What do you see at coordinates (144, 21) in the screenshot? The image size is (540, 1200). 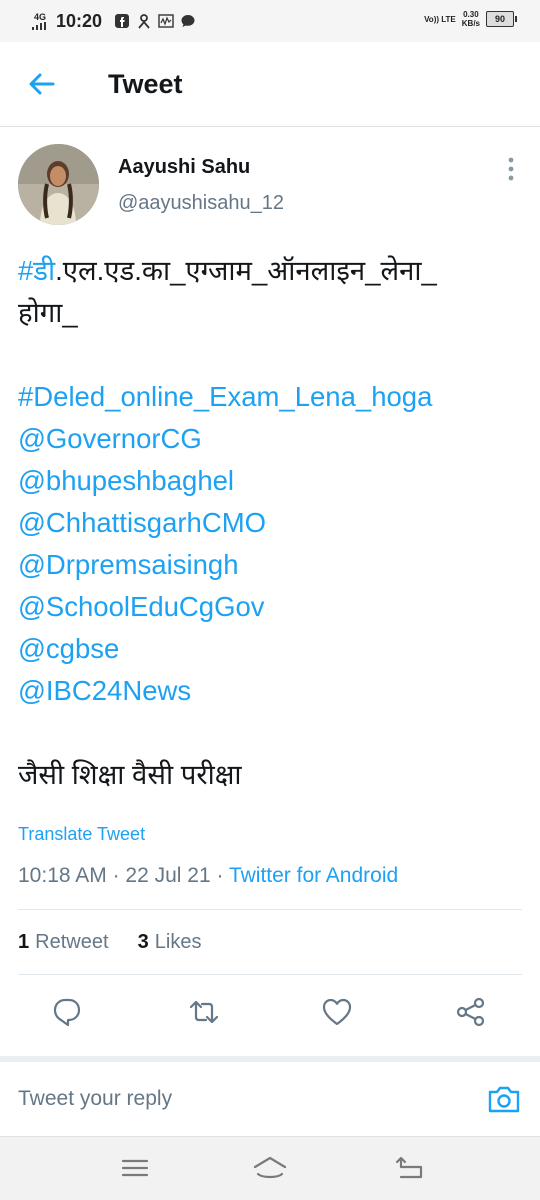 I see `notification-app-icon` at bounding box center [144, 21].